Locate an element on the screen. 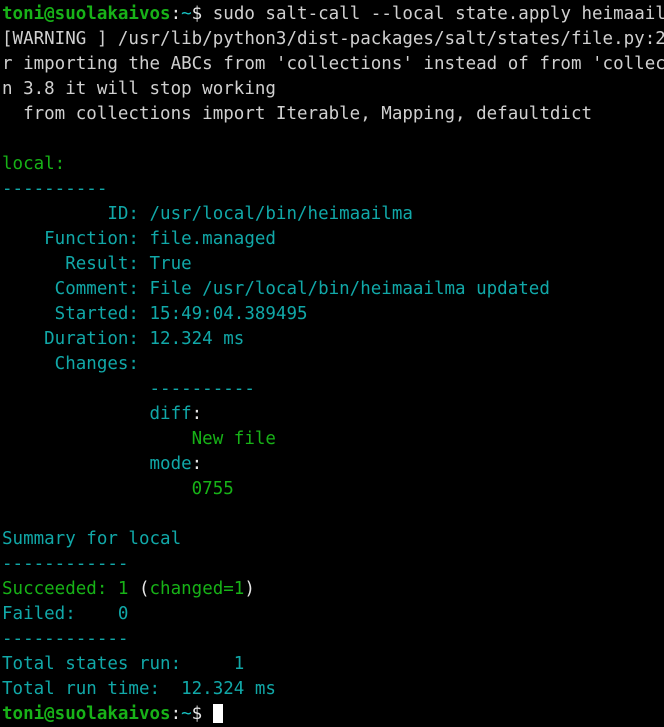 The height and width of the screenshot is (727, 664). line-diff-key: diff: is located at coordinates (333, 414).